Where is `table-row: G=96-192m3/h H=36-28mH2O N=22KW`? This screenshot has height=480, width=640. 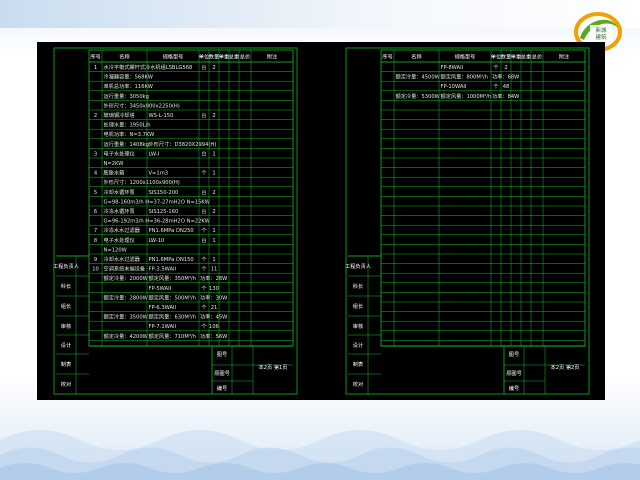 table-row: G=96-192m3/h H=36-28mH2O N=22KW is located at coordinates (157, 222).